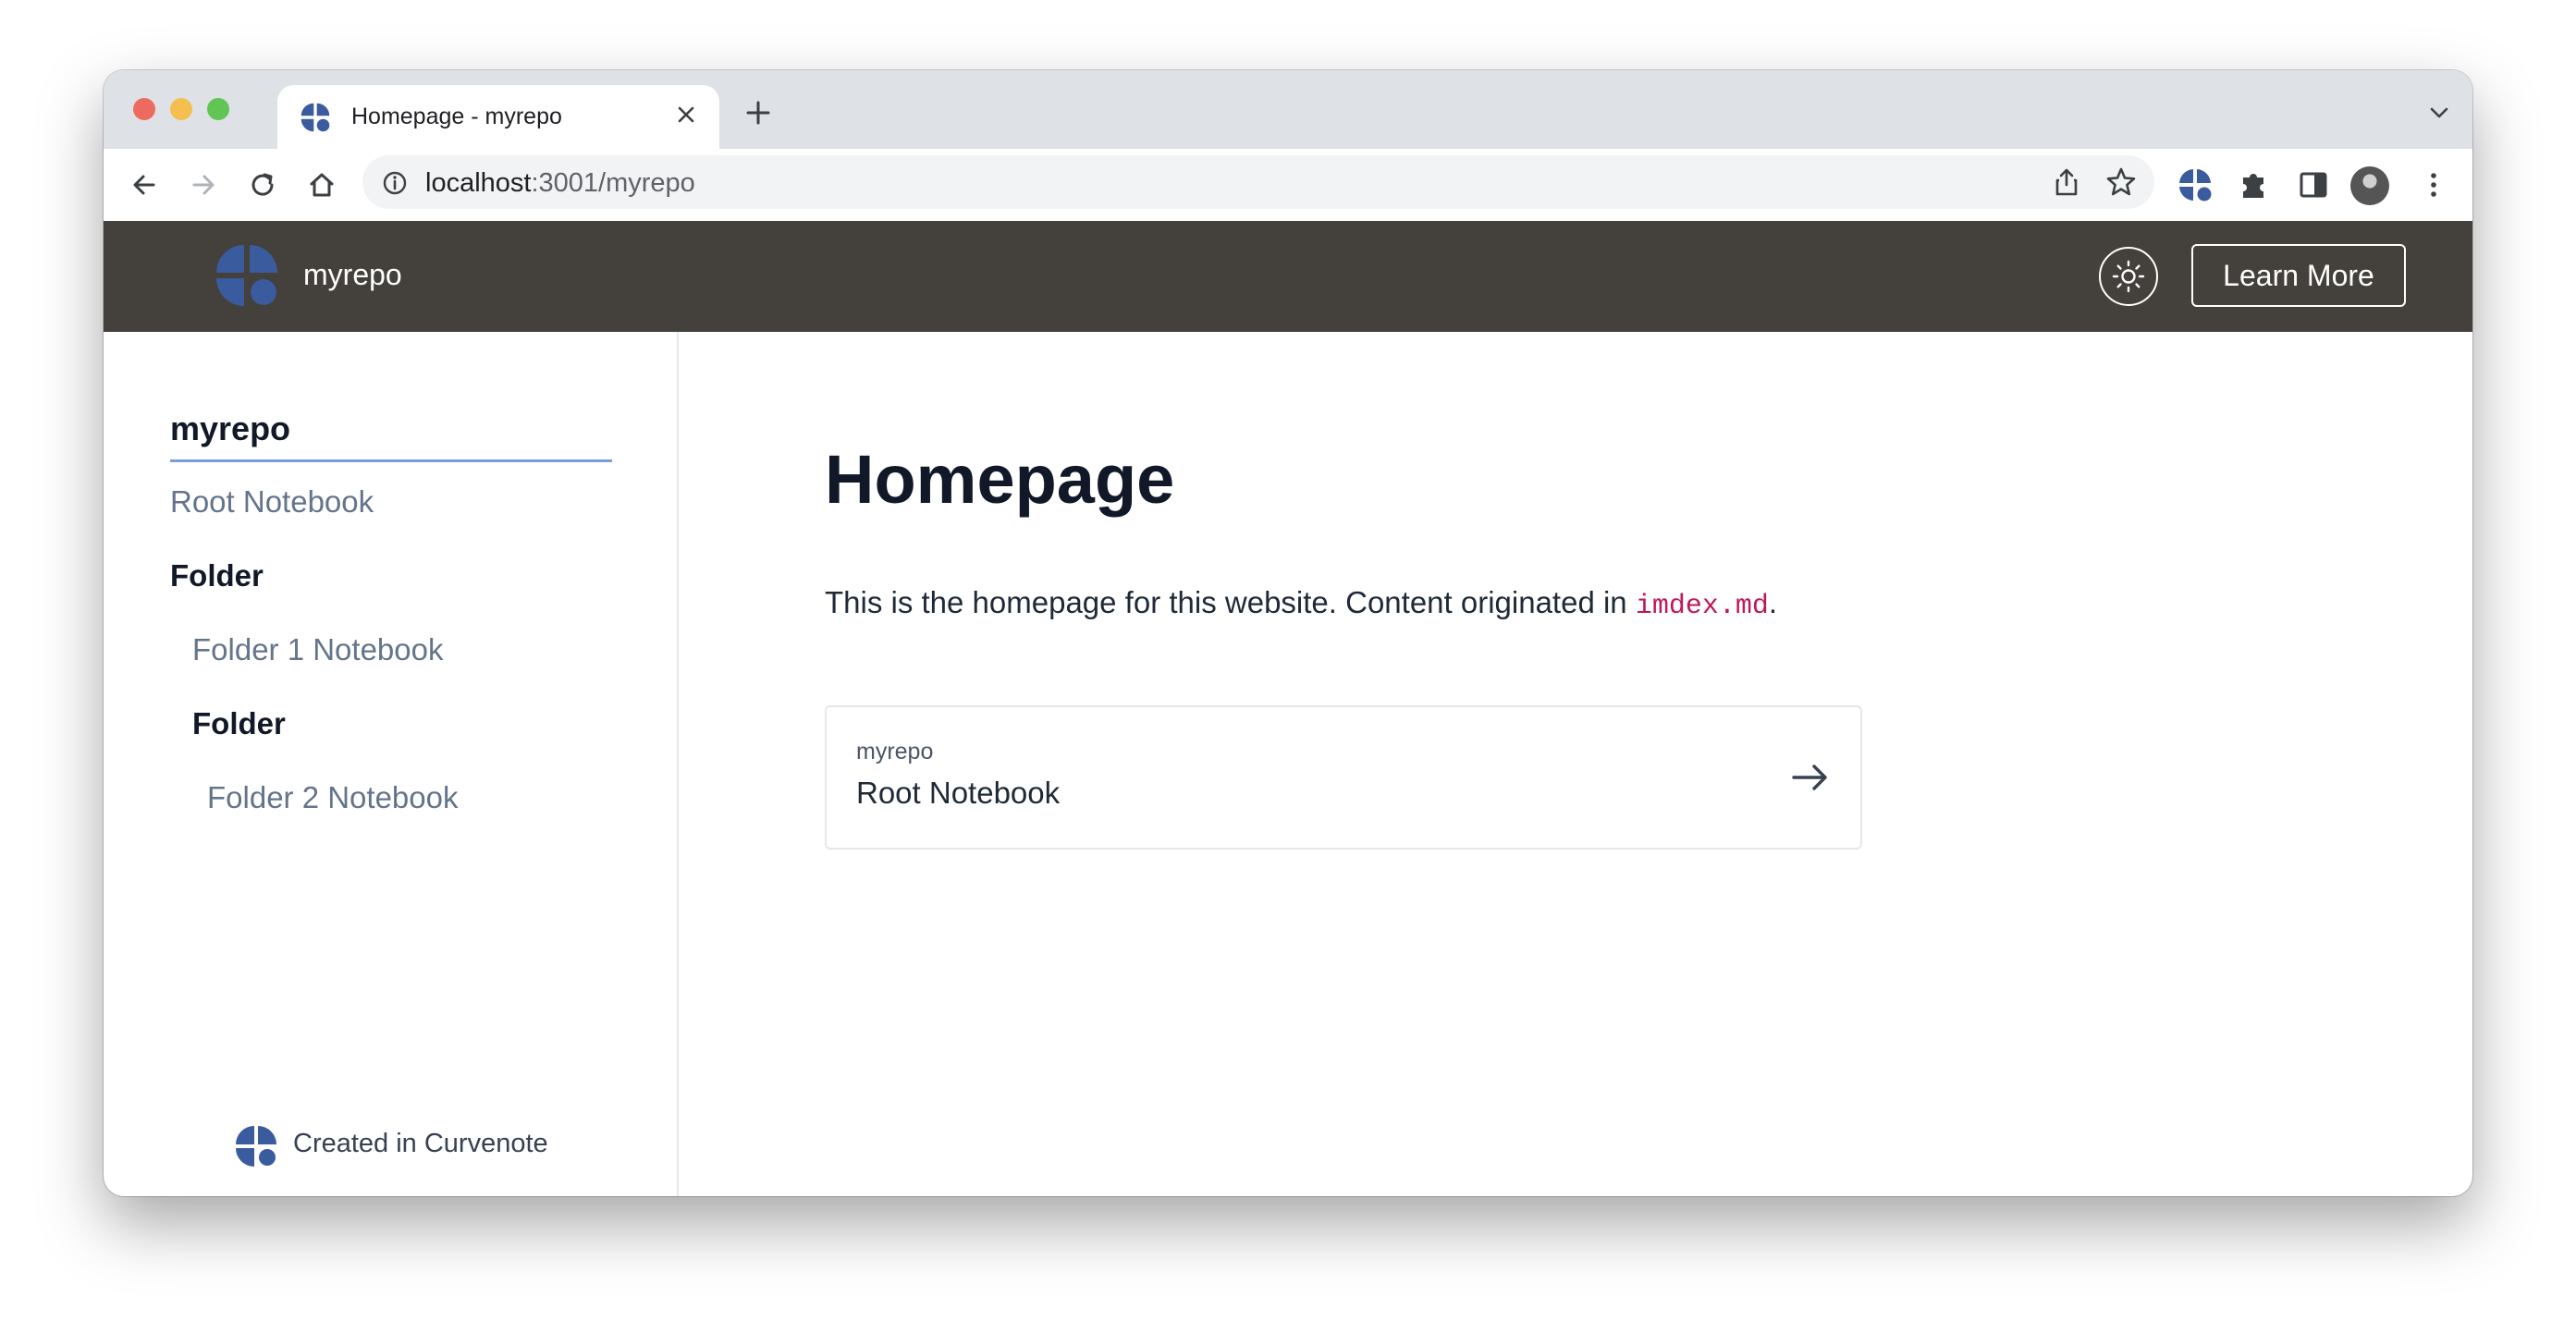 This screenshot has height=1333, width=2576. I want to click on forward-icon, so click(204, 184).